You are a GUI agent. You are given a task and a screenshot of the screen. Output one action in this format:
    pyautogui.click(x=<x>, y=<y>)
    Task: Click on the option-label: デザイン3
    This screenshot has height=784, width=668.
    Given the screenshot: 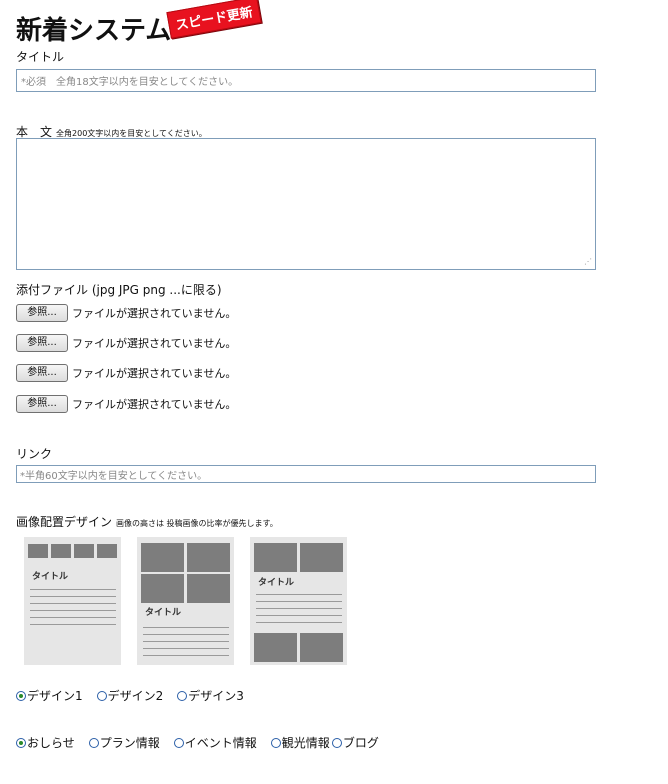 What is the action you would take?
    pyautogui.click(x=216, y=696)
    